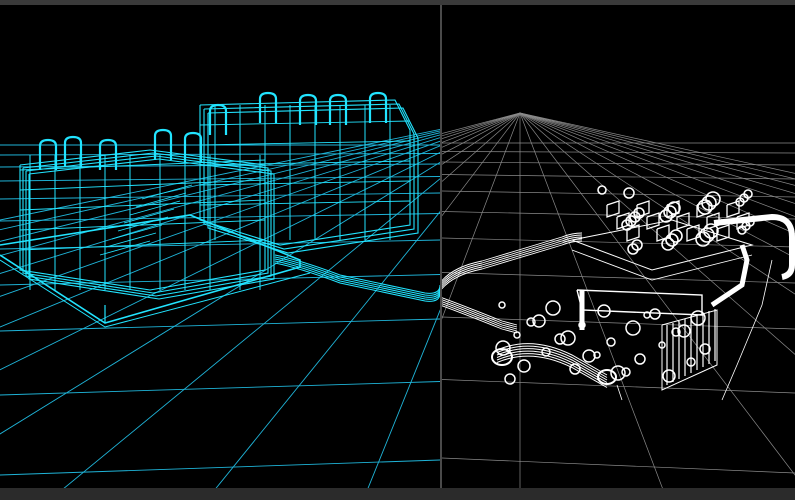 The height and width of the screenshot is (500, 795). What do you see at coordinates (397, 494) in the screenshot?
I see `bottom-status-strip` at bounding box center [397, 494].